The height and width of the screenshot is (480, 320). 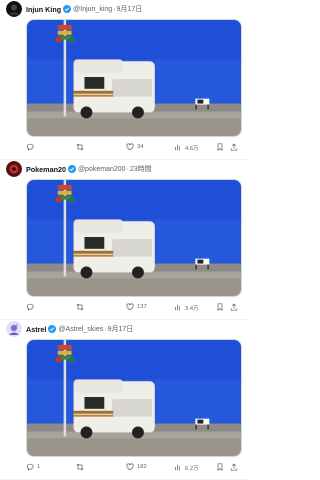 I want to click on like-count: 34, so click(x=140, y=147).